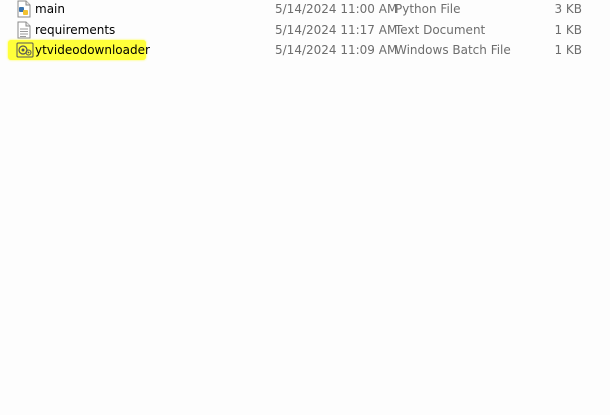 Image resolution: width=610 pixels, height=415 pixels. What do you see at coordinates (428, 9) in the screenshot?
I see `file-type: Python File` at bounding box center [428, 9].